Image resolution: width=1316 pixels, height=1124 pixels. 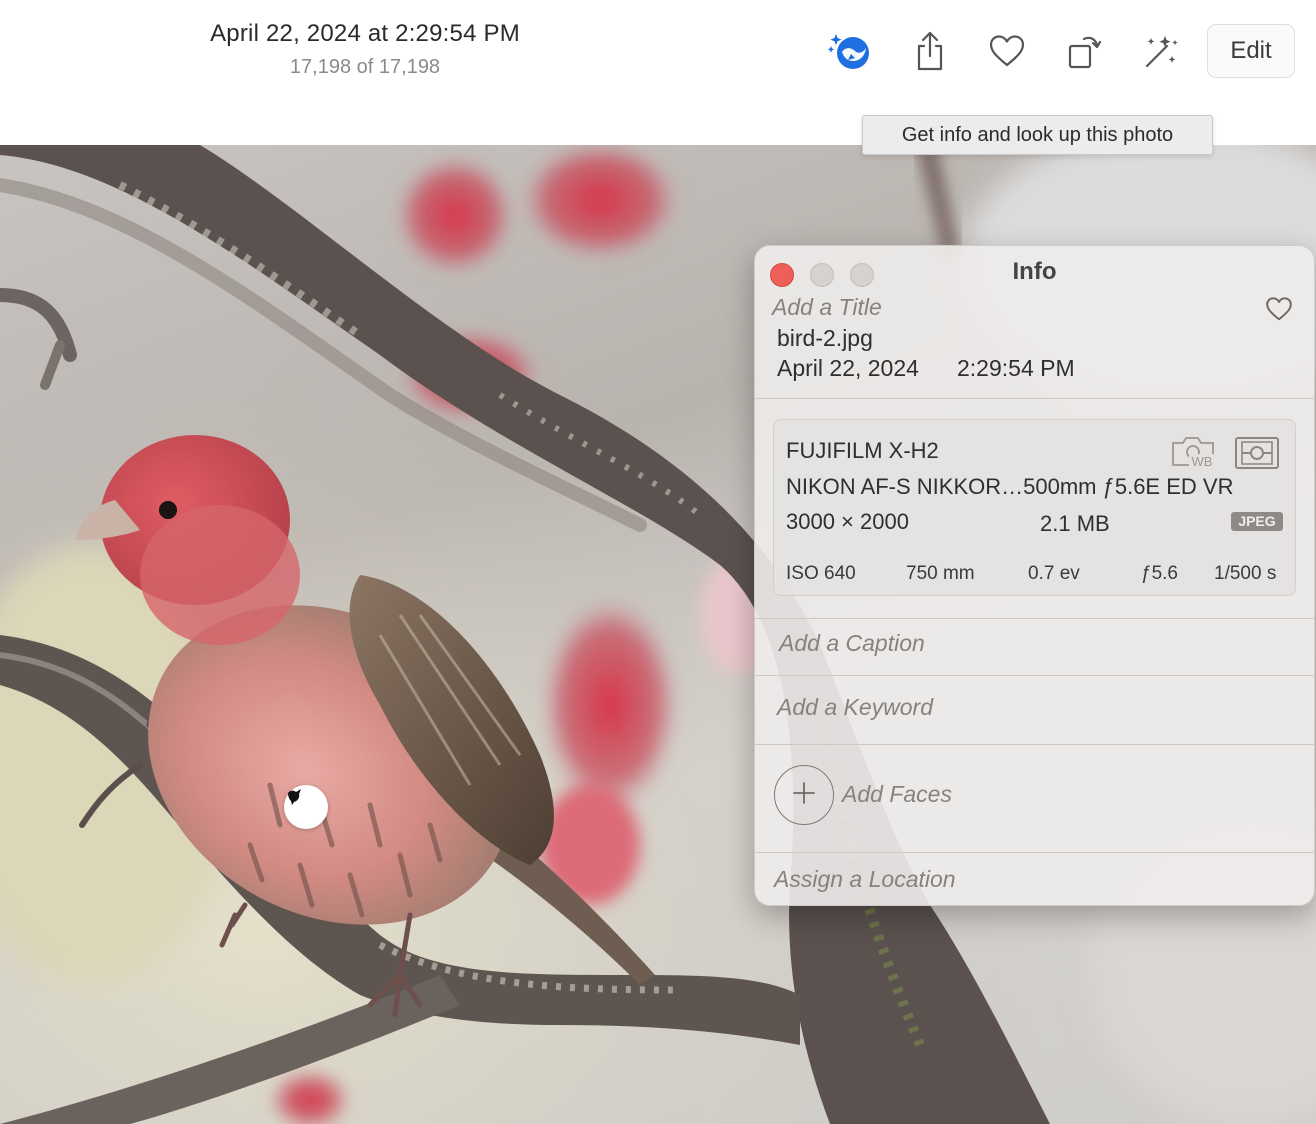 I want to click on favorite-toggle, so click(x=1279, y=311).